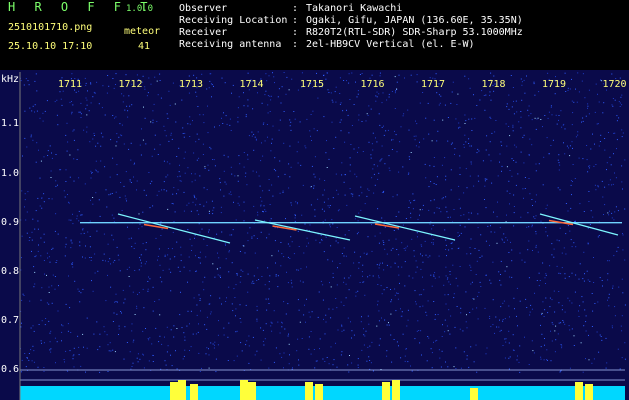 This screenshot has height=400, width=629. Describe the element at coordinates (142, 31) in the screenshot. I see `meteor-label: meteor` at that location.